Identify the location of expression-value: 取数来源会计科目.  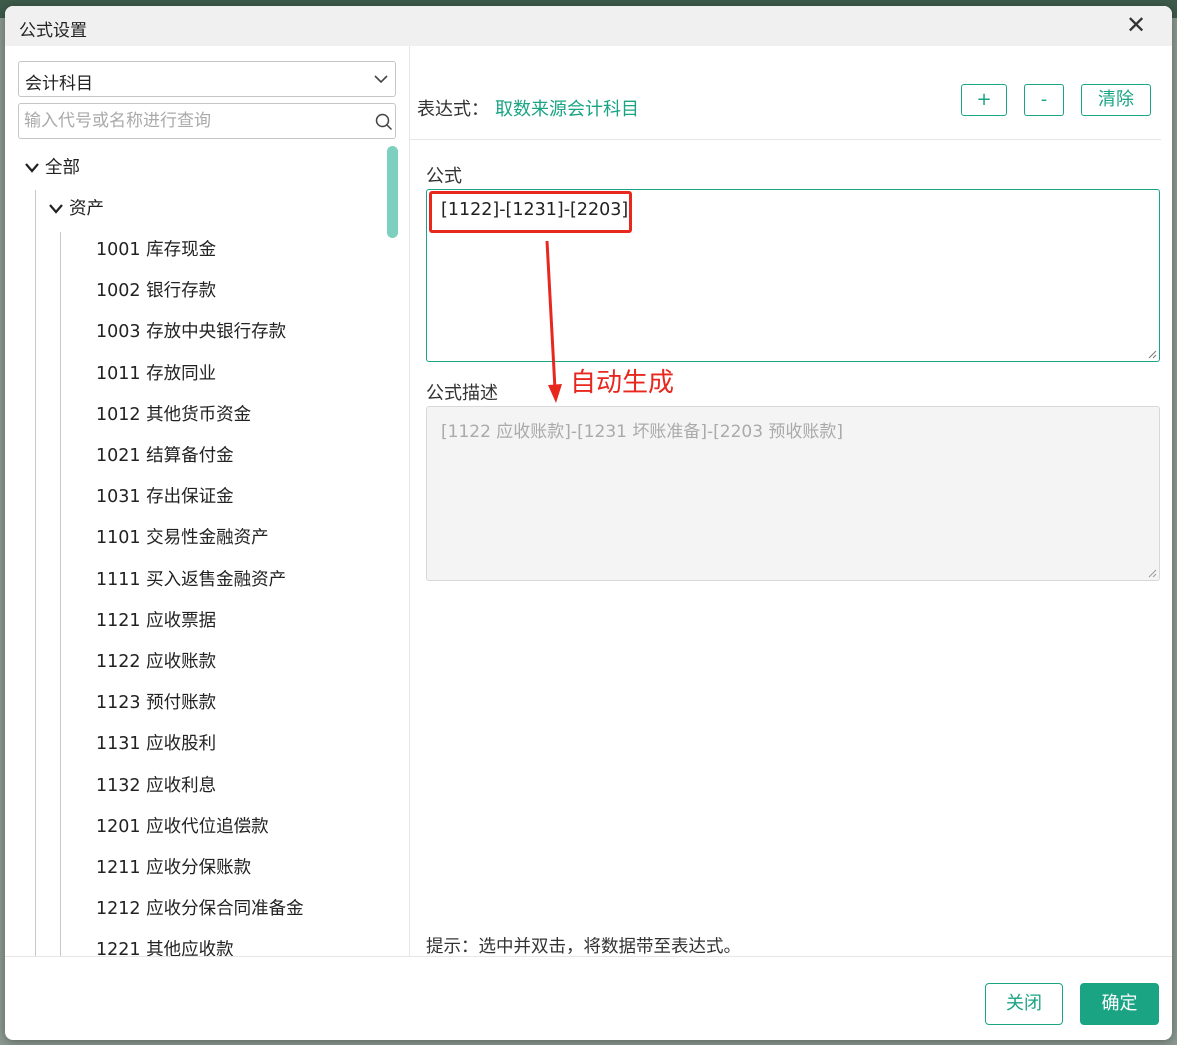
(567, 109).